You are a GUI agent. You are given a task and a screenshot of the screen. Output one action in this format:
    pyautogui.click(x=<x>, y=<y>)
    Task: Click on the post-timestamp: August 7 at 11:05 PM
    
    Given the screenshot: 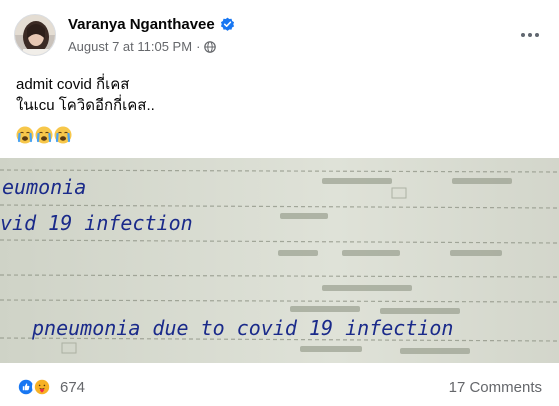 What is the action you would take?
    pyautogui.click(x=130, y=46)
    